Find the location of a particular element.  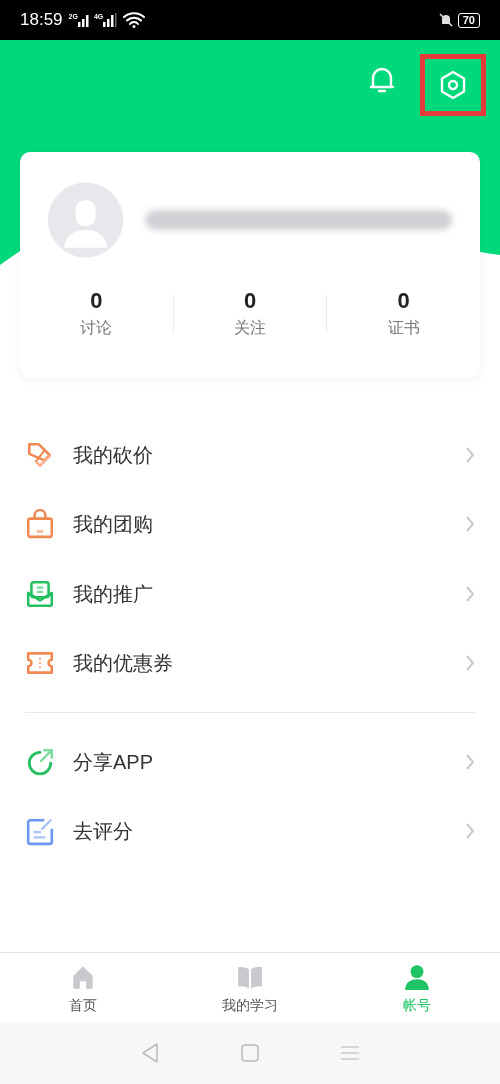

stat-label: 关注 is located at coordinates (250, 328).